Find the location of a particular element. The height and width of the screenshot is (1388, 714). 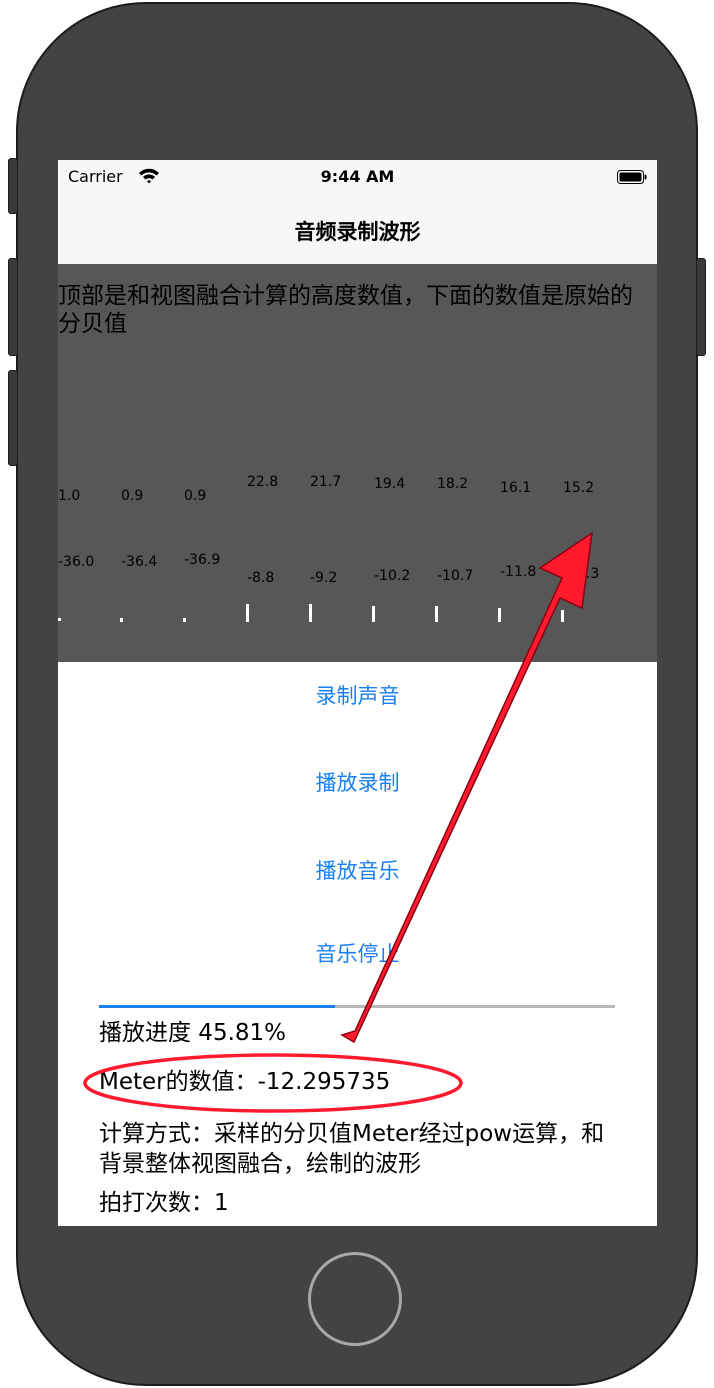

navigation-bar: 音频录制波形 is located at coordinates (357, 230).